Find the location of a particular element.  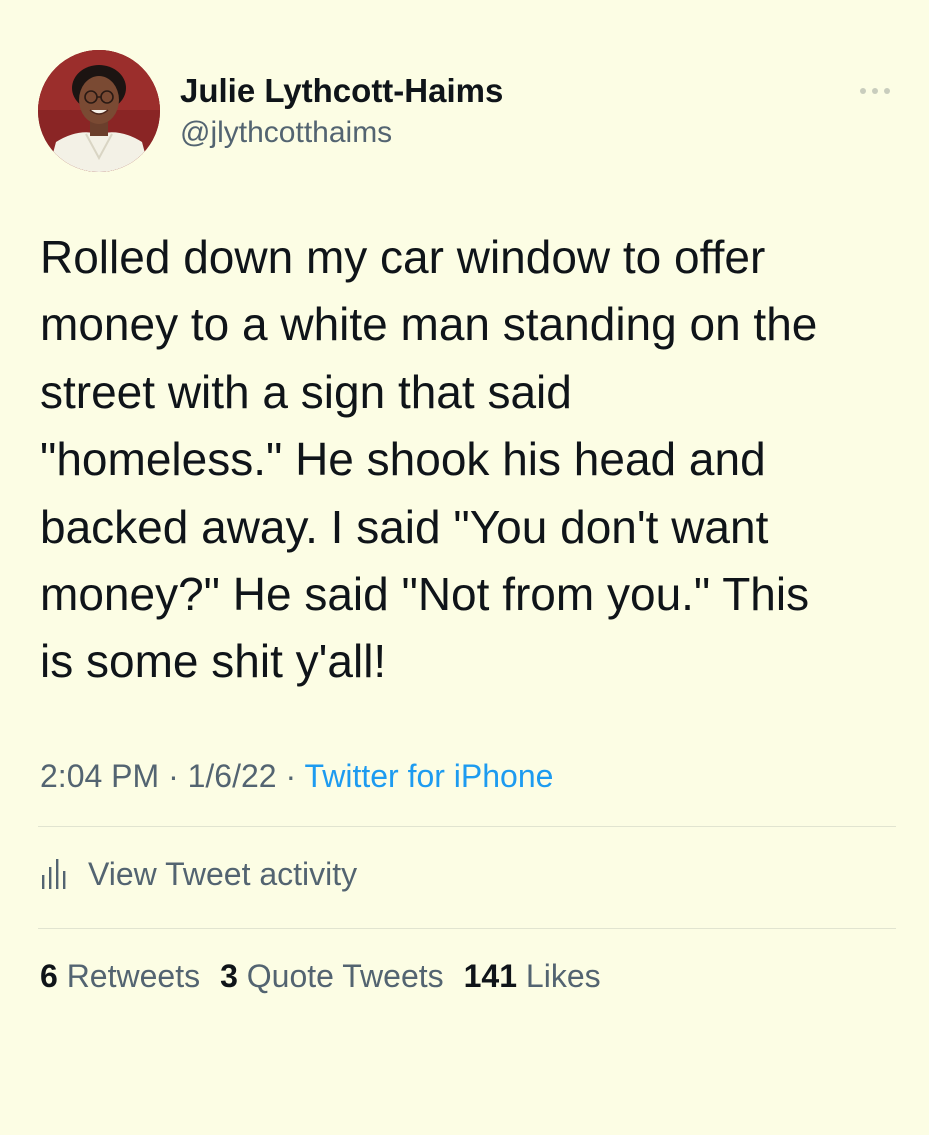

author-display-name: Julie Lythcott-Haims is located at coordinates (341, 91).